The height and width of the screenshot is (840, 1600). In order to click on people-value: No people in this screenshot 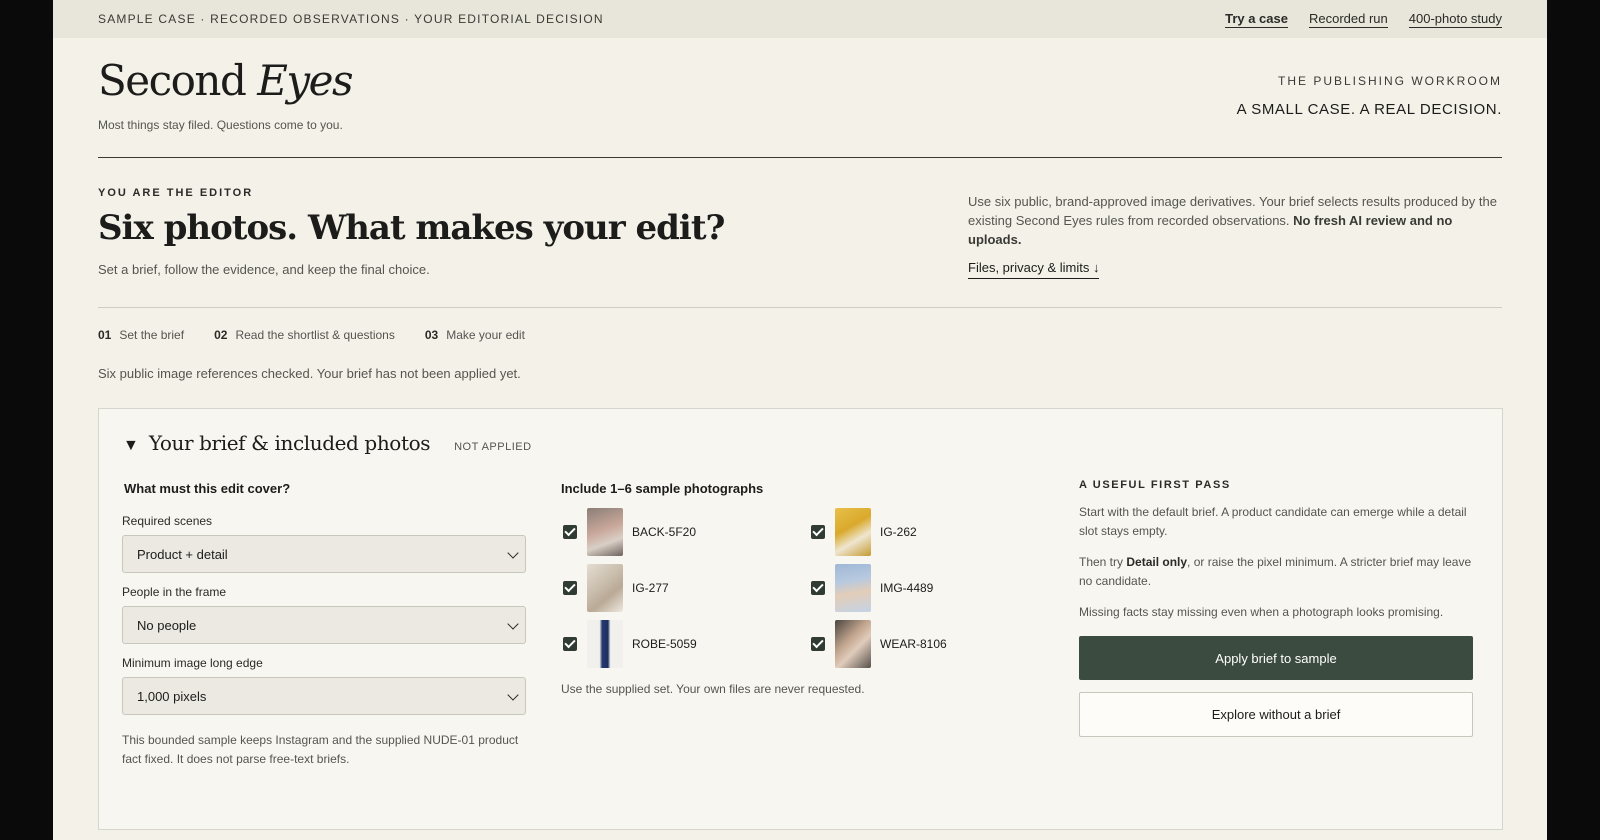, I will do `click(167, 625)`.